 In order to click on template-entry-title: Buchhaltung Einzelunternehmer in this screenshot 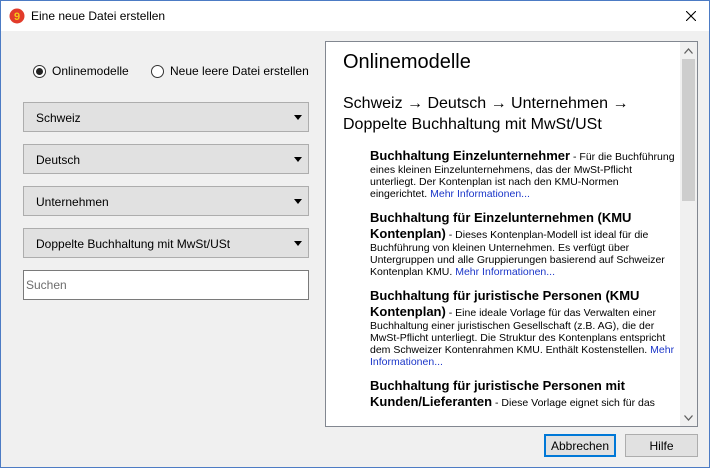, I will do `click(470, 155)`.